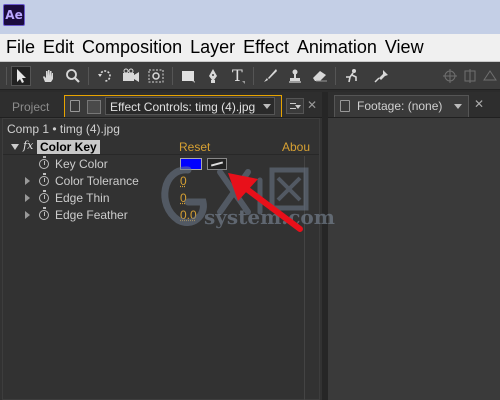 The width and height of the screenshot is (500, 400). What do you see at coordinates (81, 164) in the screenshot?
I see `property-label: Key Color` at bounding box center [81, 164].